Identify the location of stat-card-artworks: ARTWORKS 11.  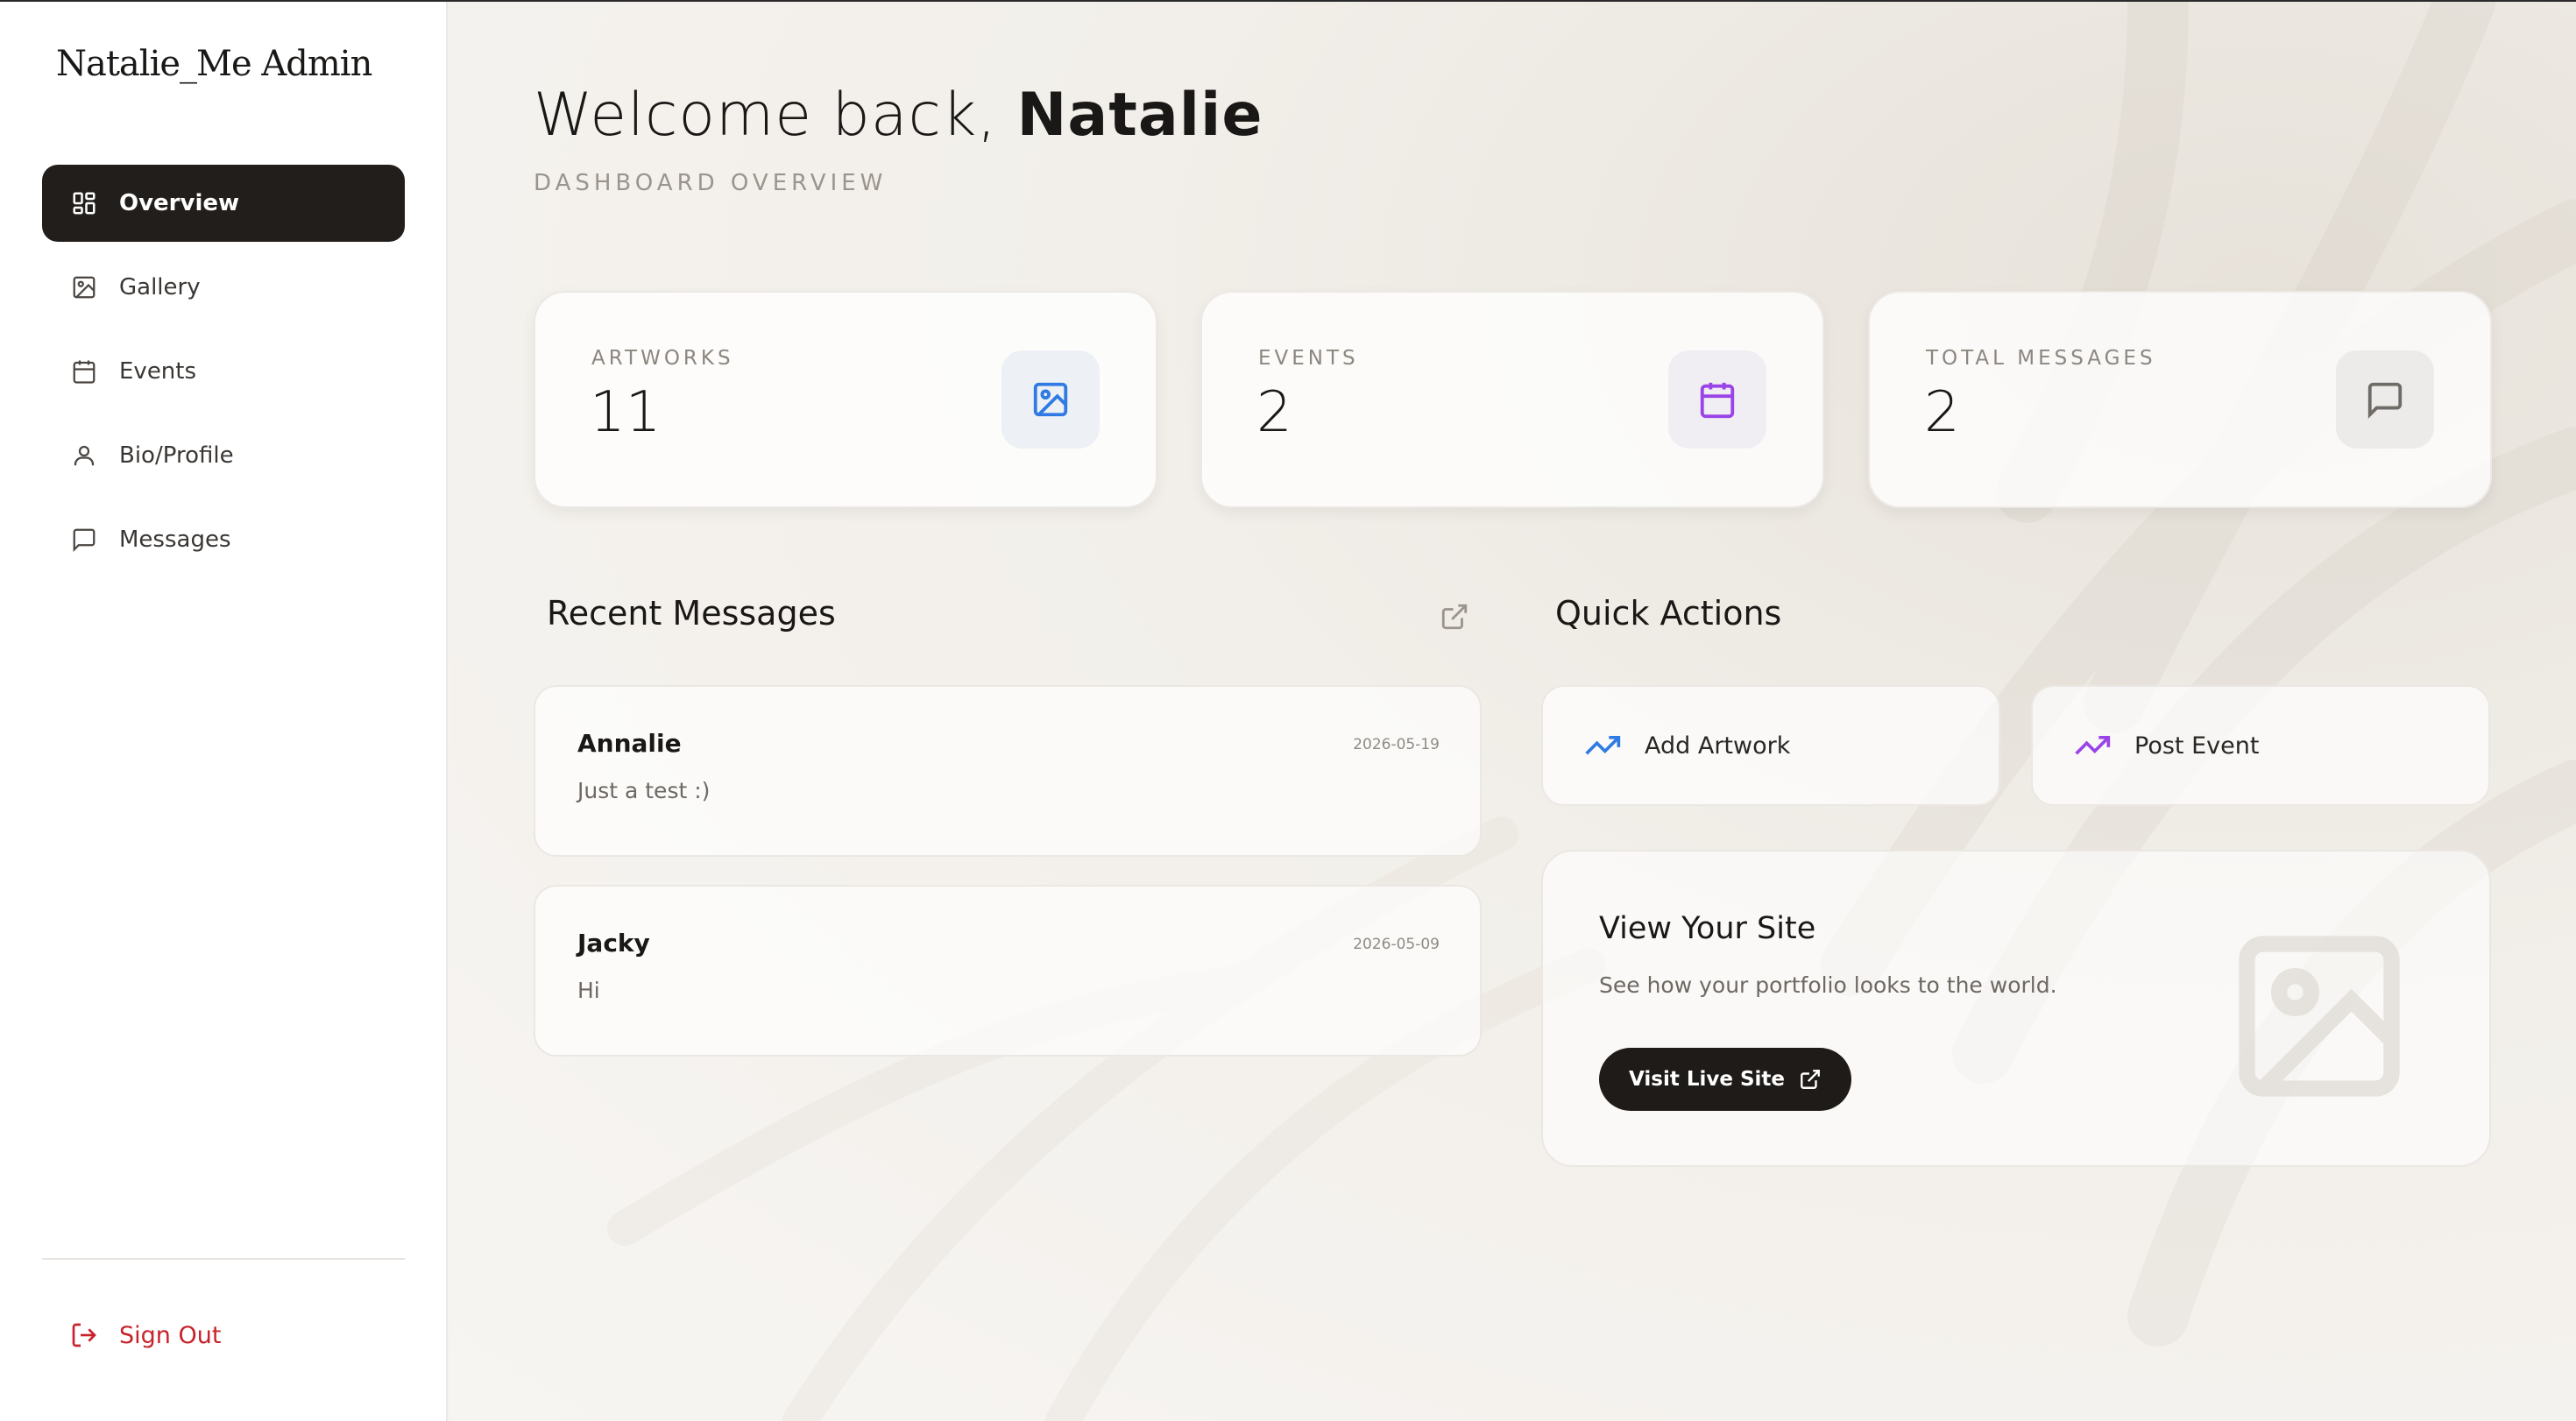
(845, 399).